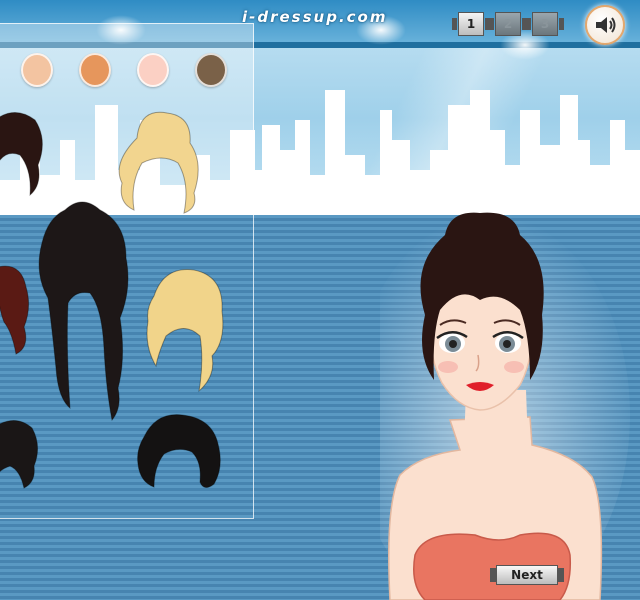 The image size is (640, 600). Describe the element at coordinates (82, 310) in the screenshot. I see `hair-option-black-long-bun` at that location.